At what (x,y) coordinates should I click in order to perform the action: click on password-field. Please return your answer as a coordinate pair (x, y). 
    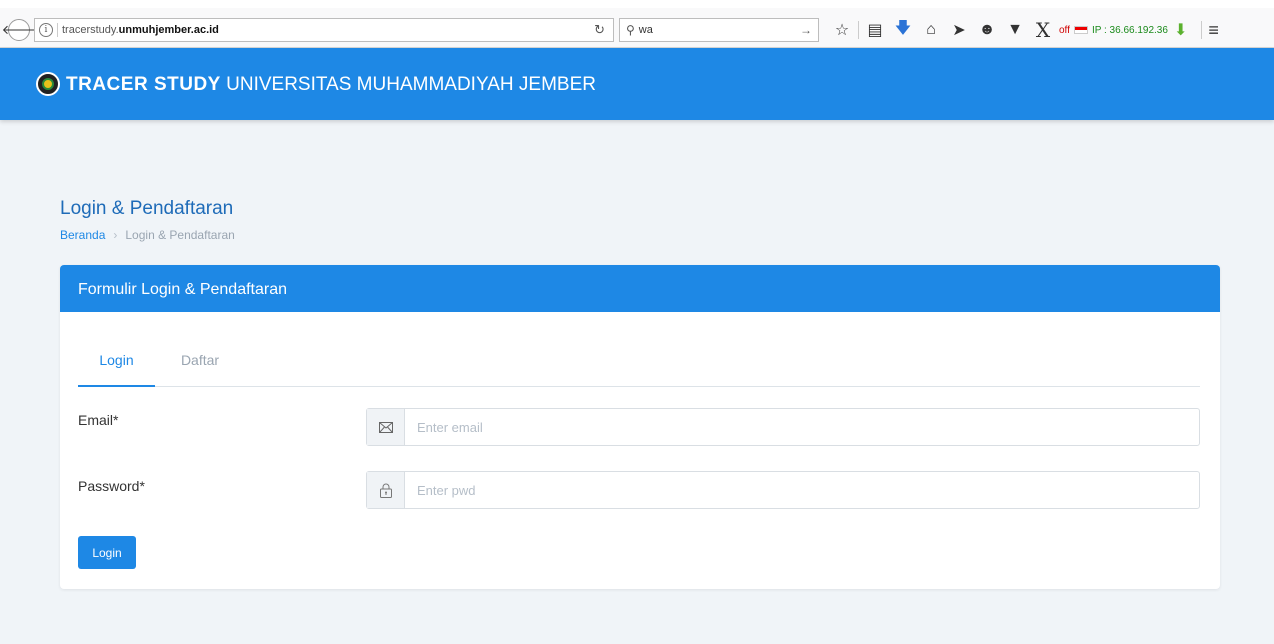
    Looking at the image, I should click on (802, 490).